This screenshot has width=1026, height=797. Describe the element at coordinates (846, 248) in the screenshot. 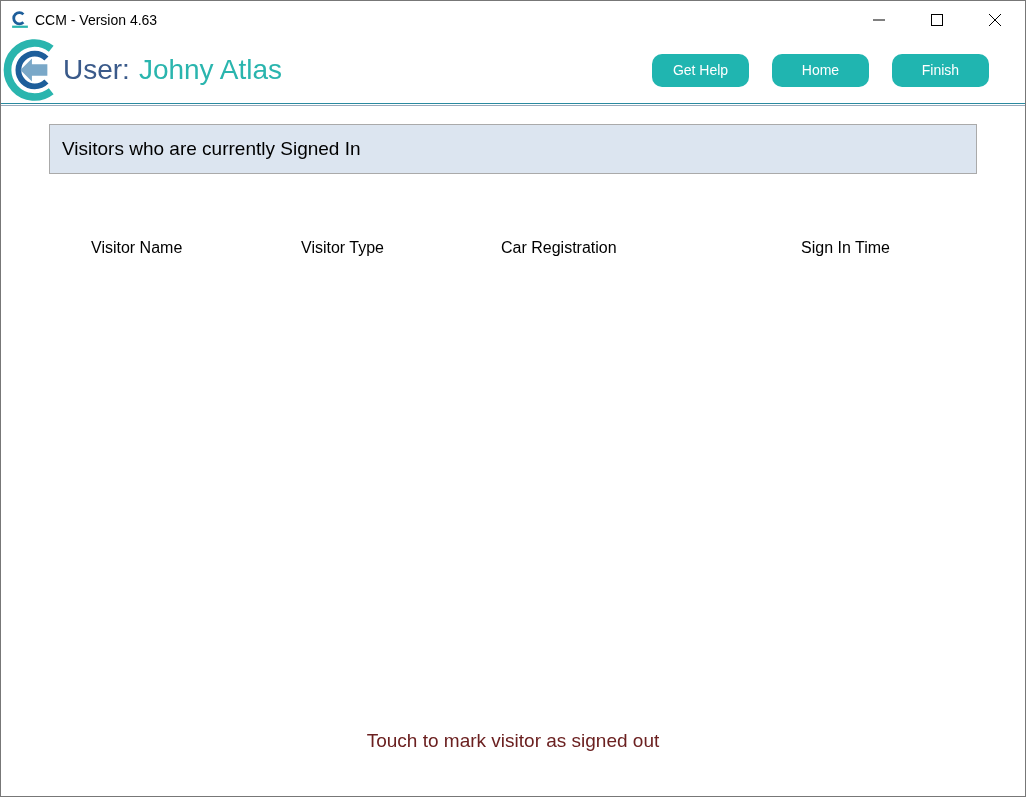

I see `column-header: Sign In Time` at that location.